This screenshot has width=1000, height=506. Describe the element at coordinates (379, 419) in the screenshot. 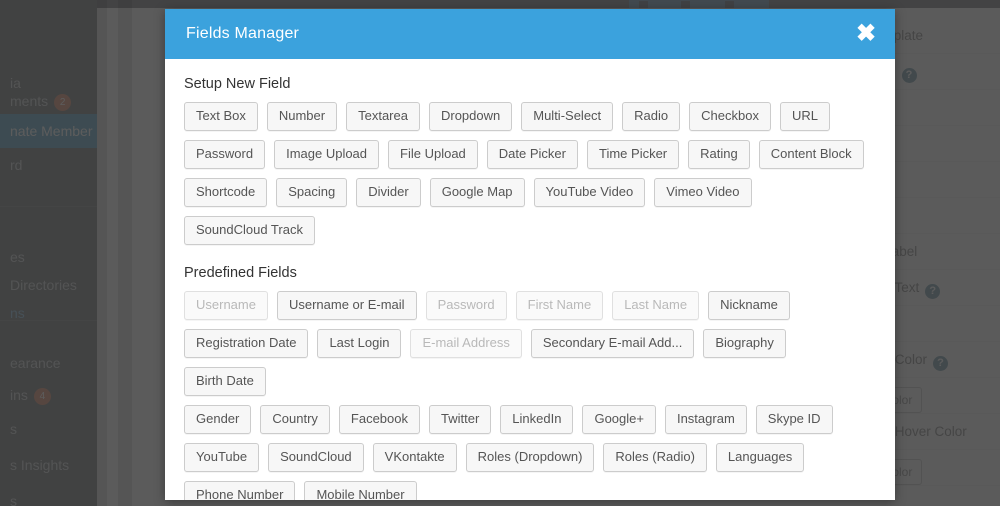

I see `predefined-field-button-facebook: Facebook` at that location.